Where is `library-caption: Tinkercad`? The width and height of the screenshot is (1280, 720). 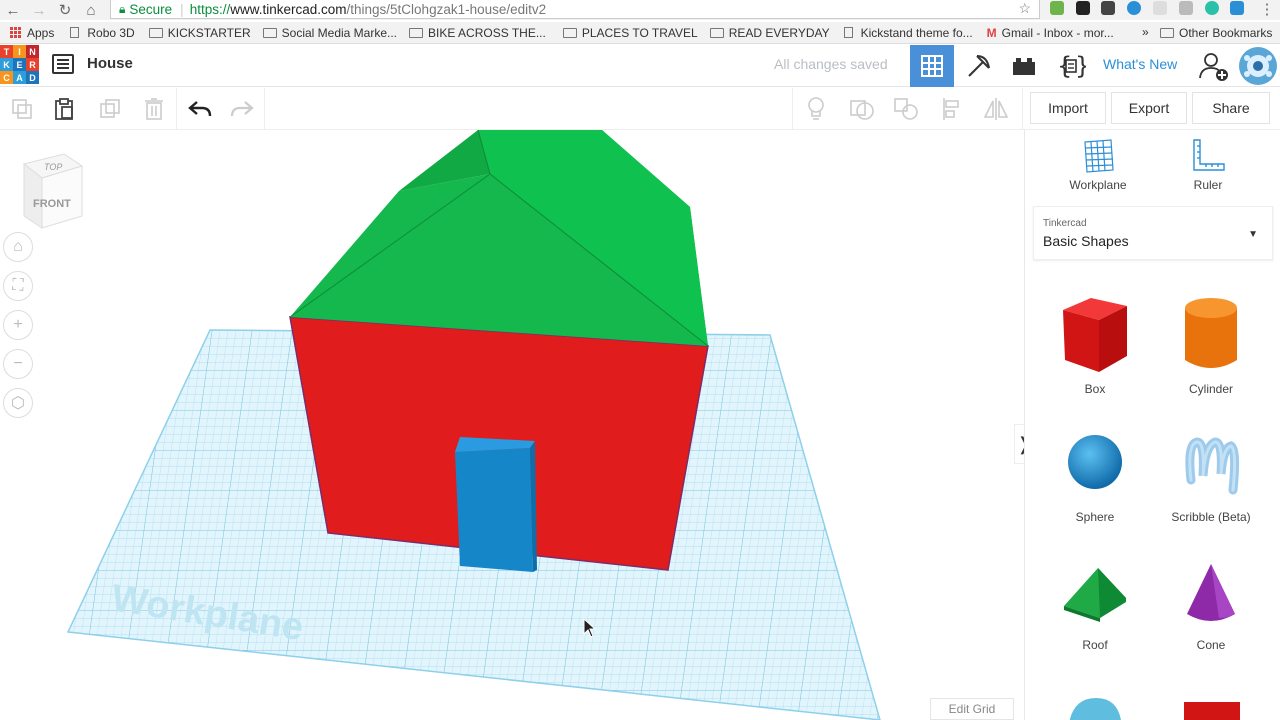
library-caption: Tinkercad is located at coordinates (1065, 223).